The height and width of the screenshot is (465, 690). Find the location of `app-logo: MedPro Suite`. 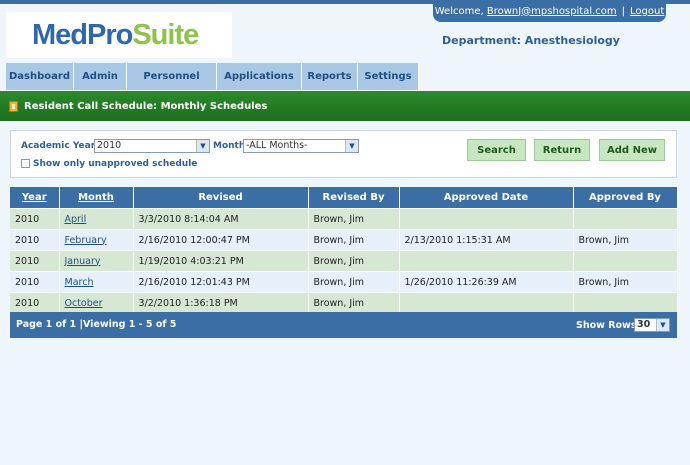

app-logo: MedPro Suite is located at coordinates (119, 35).